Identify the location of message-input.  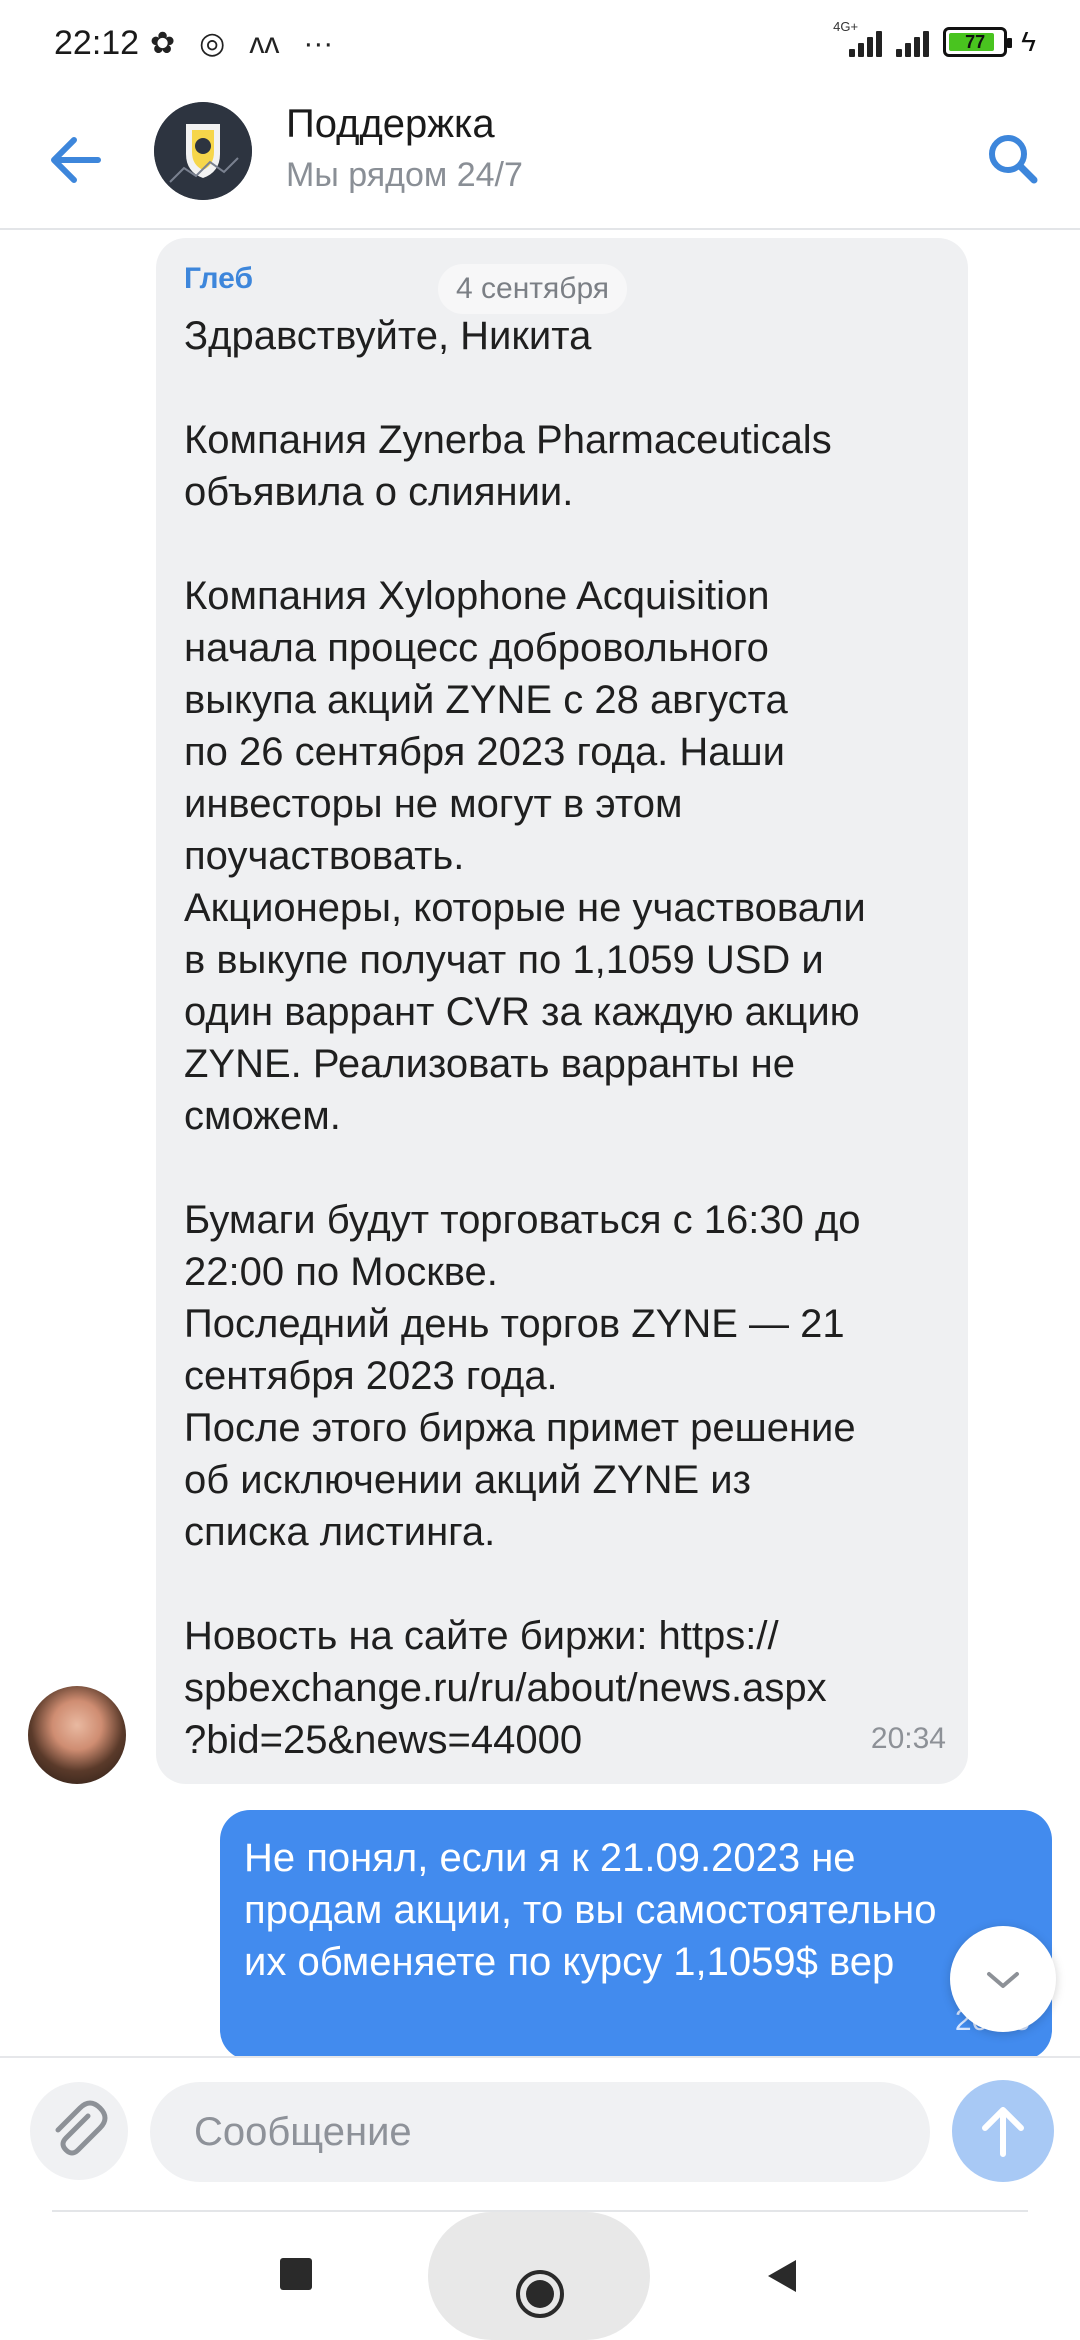
(540, 2132).